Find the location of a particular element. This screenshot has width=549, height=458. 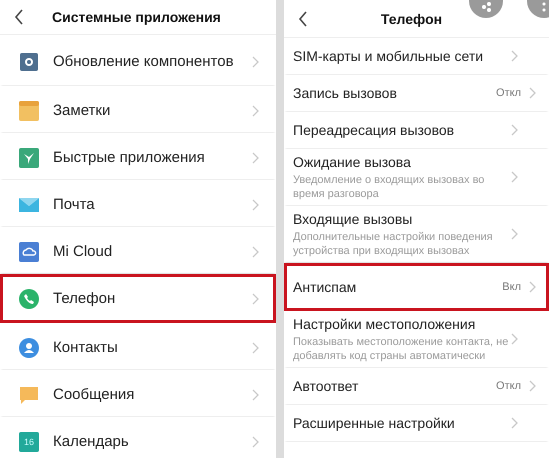

item-label: Почта is located at coordinates (74, 204).